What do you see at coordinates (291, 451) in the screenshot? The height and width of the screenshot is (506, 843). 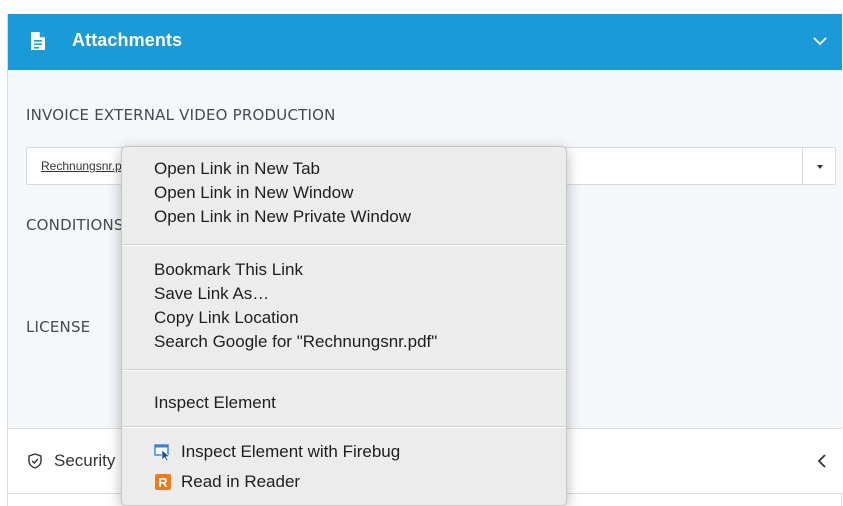 I see `menu-inspect-firebug-label: Inspect Element with Firebug` at bounding box center [291, 451].